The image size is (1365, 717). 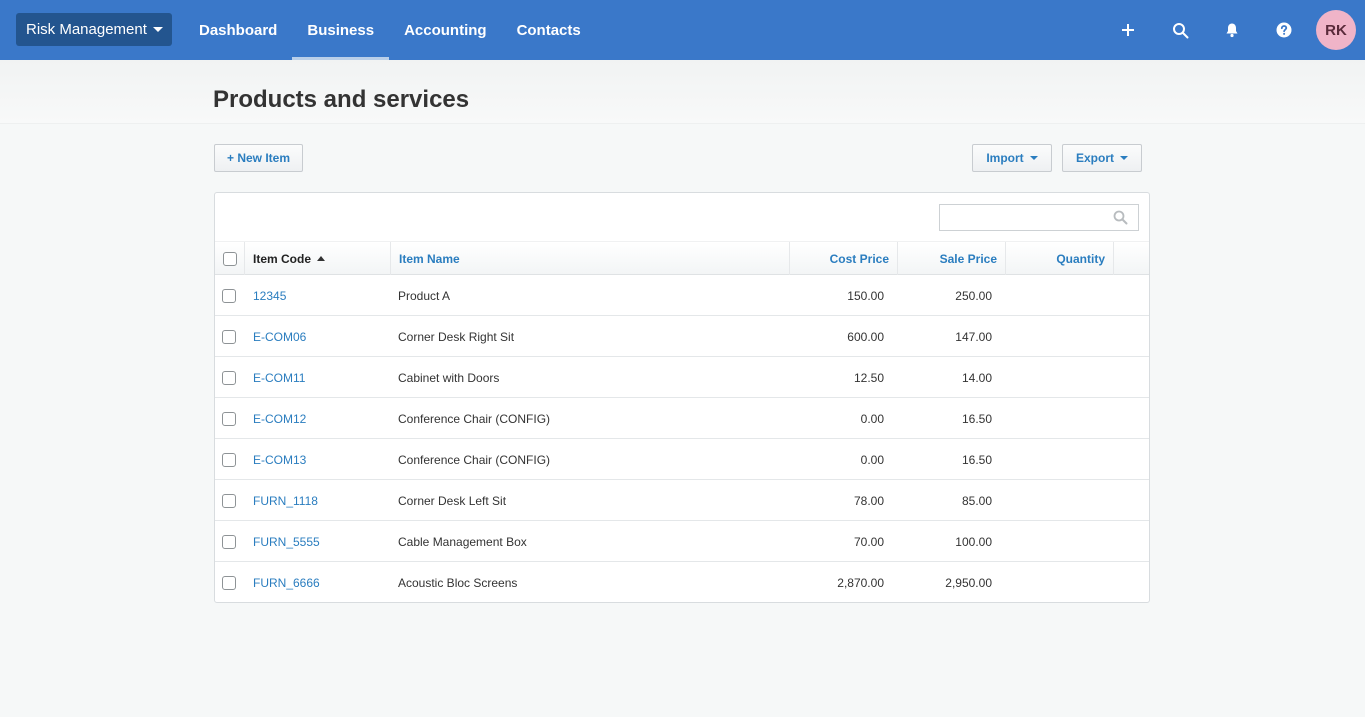 What do you see at coordinates (590, 258) in the screenshot?
I see `column-item-name: Item Name` at bounding box center [590, 258].